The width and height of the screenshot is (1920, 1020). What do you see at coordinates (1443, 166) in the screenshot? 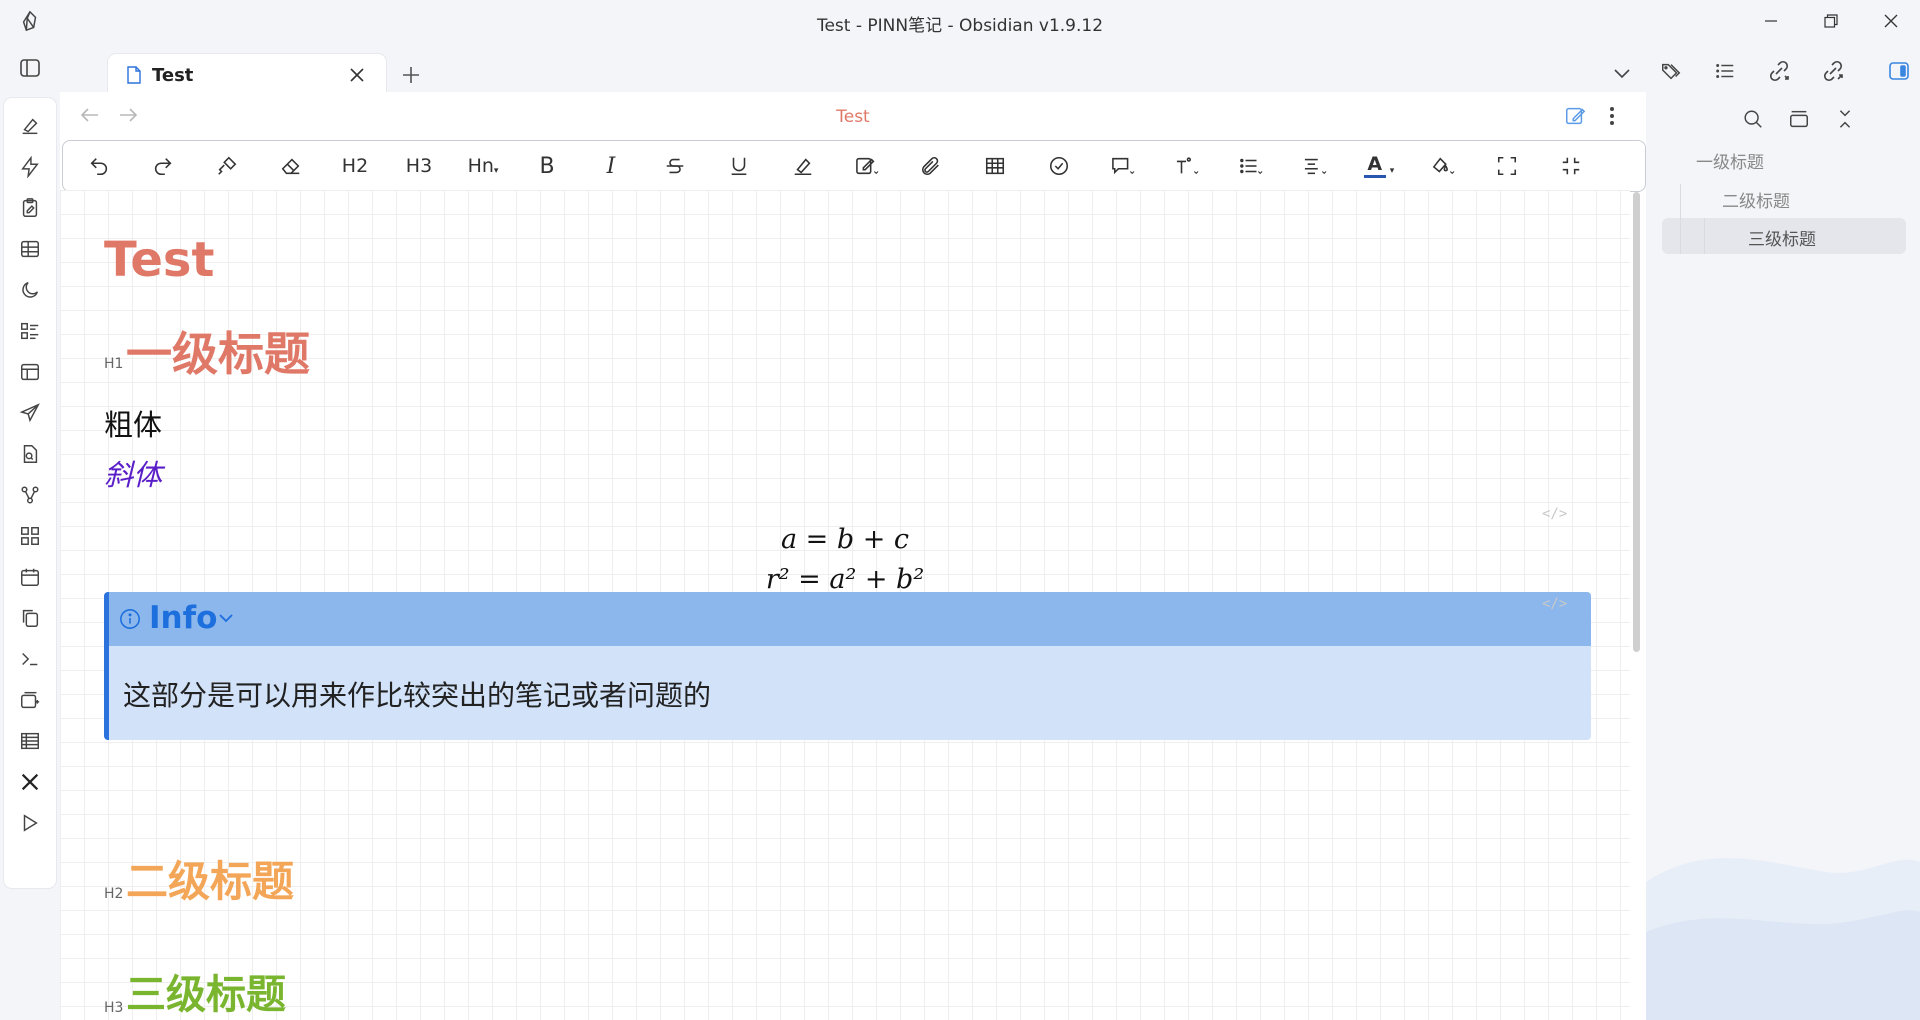
I see `background-color-icon` at bounding box center [1443, 166].